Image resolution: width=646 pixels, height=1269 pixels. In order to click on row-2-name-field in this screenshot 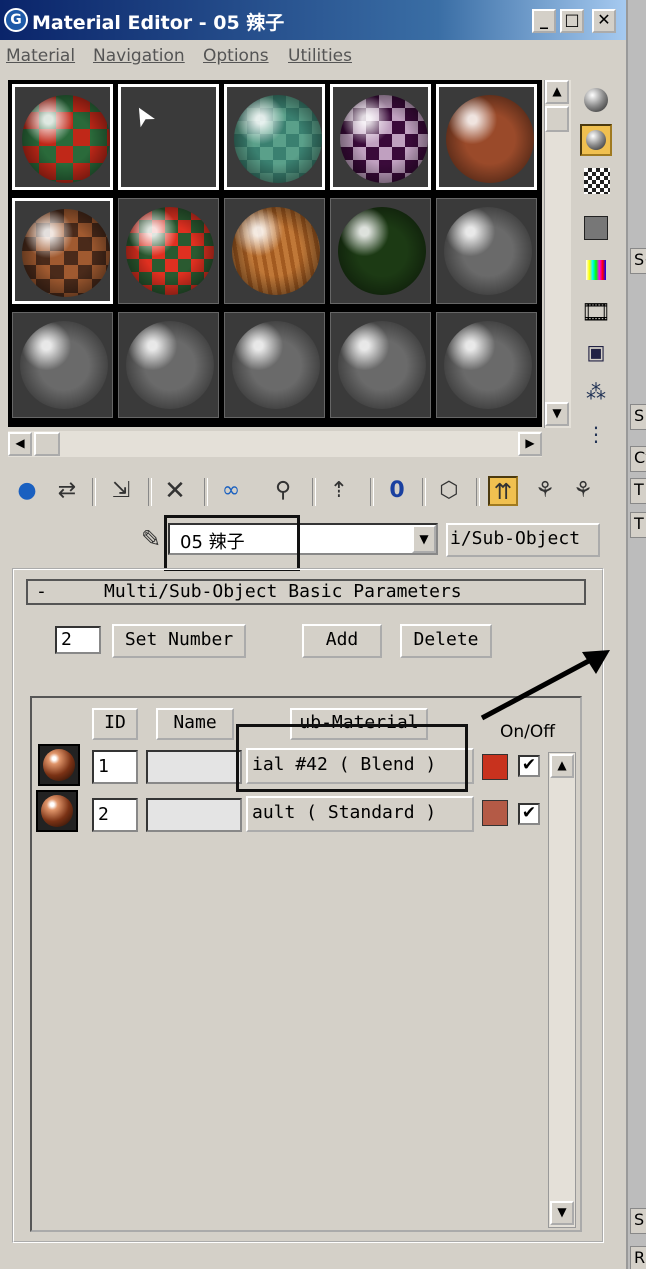, I will do `click(194, 815)`.